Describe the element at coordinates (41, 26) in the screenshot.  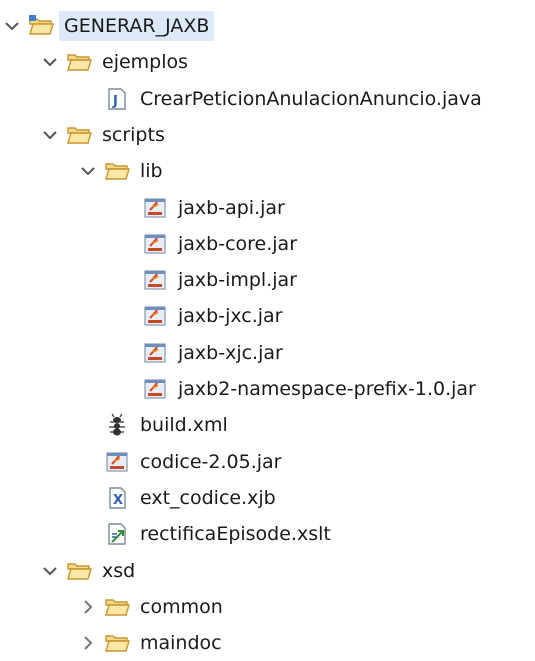
I see `project-folder-icon` at that location.